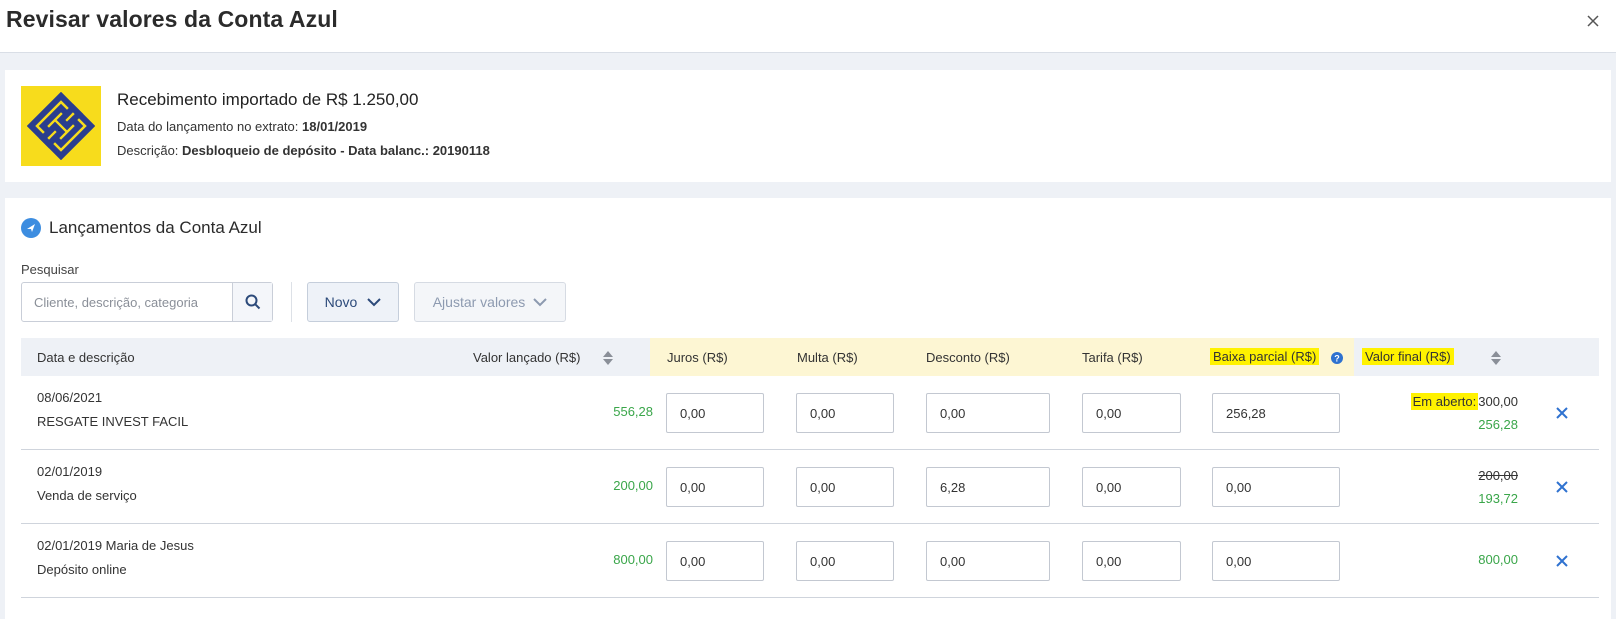  What do you see at coordinates (87, 495) in the screenshot?
I see `row-description: Venda de serviço` at bounding box center [87, 495].